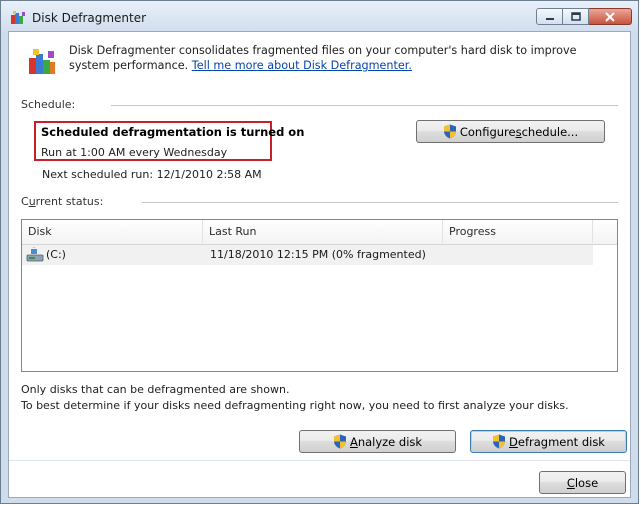 The image size is (641, 506). Describe the element at coordinates (112, 231) in the screenshot. I see `column-header-disk: Disk` at that location.